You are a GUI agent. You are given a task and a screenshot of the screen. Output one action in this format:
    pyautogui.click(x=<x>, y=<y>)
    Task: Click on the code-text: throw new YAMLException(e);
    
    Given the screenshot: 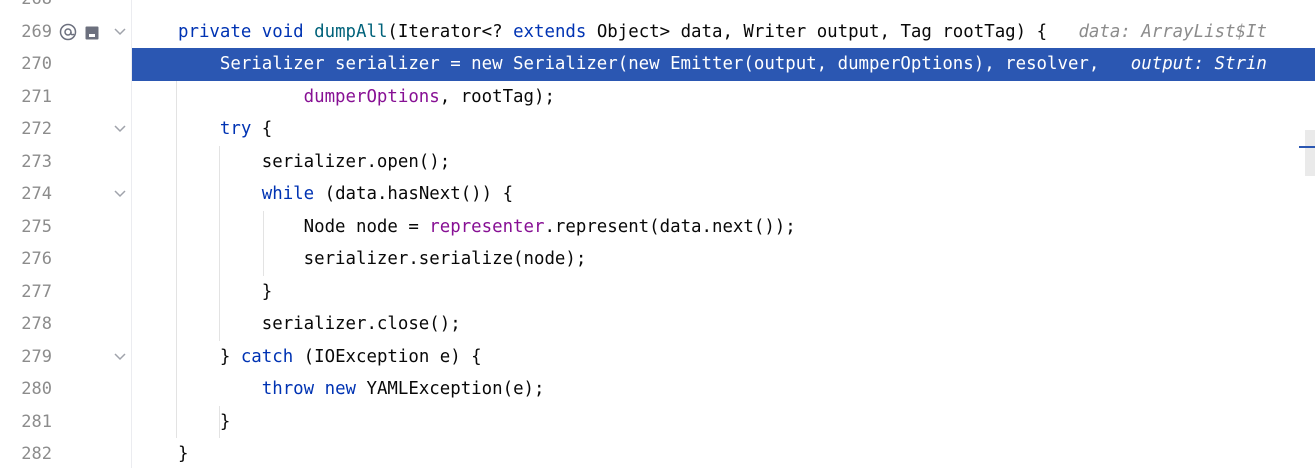 What is the action you would take?
    pyautogui.click(x=361, y=389)
    